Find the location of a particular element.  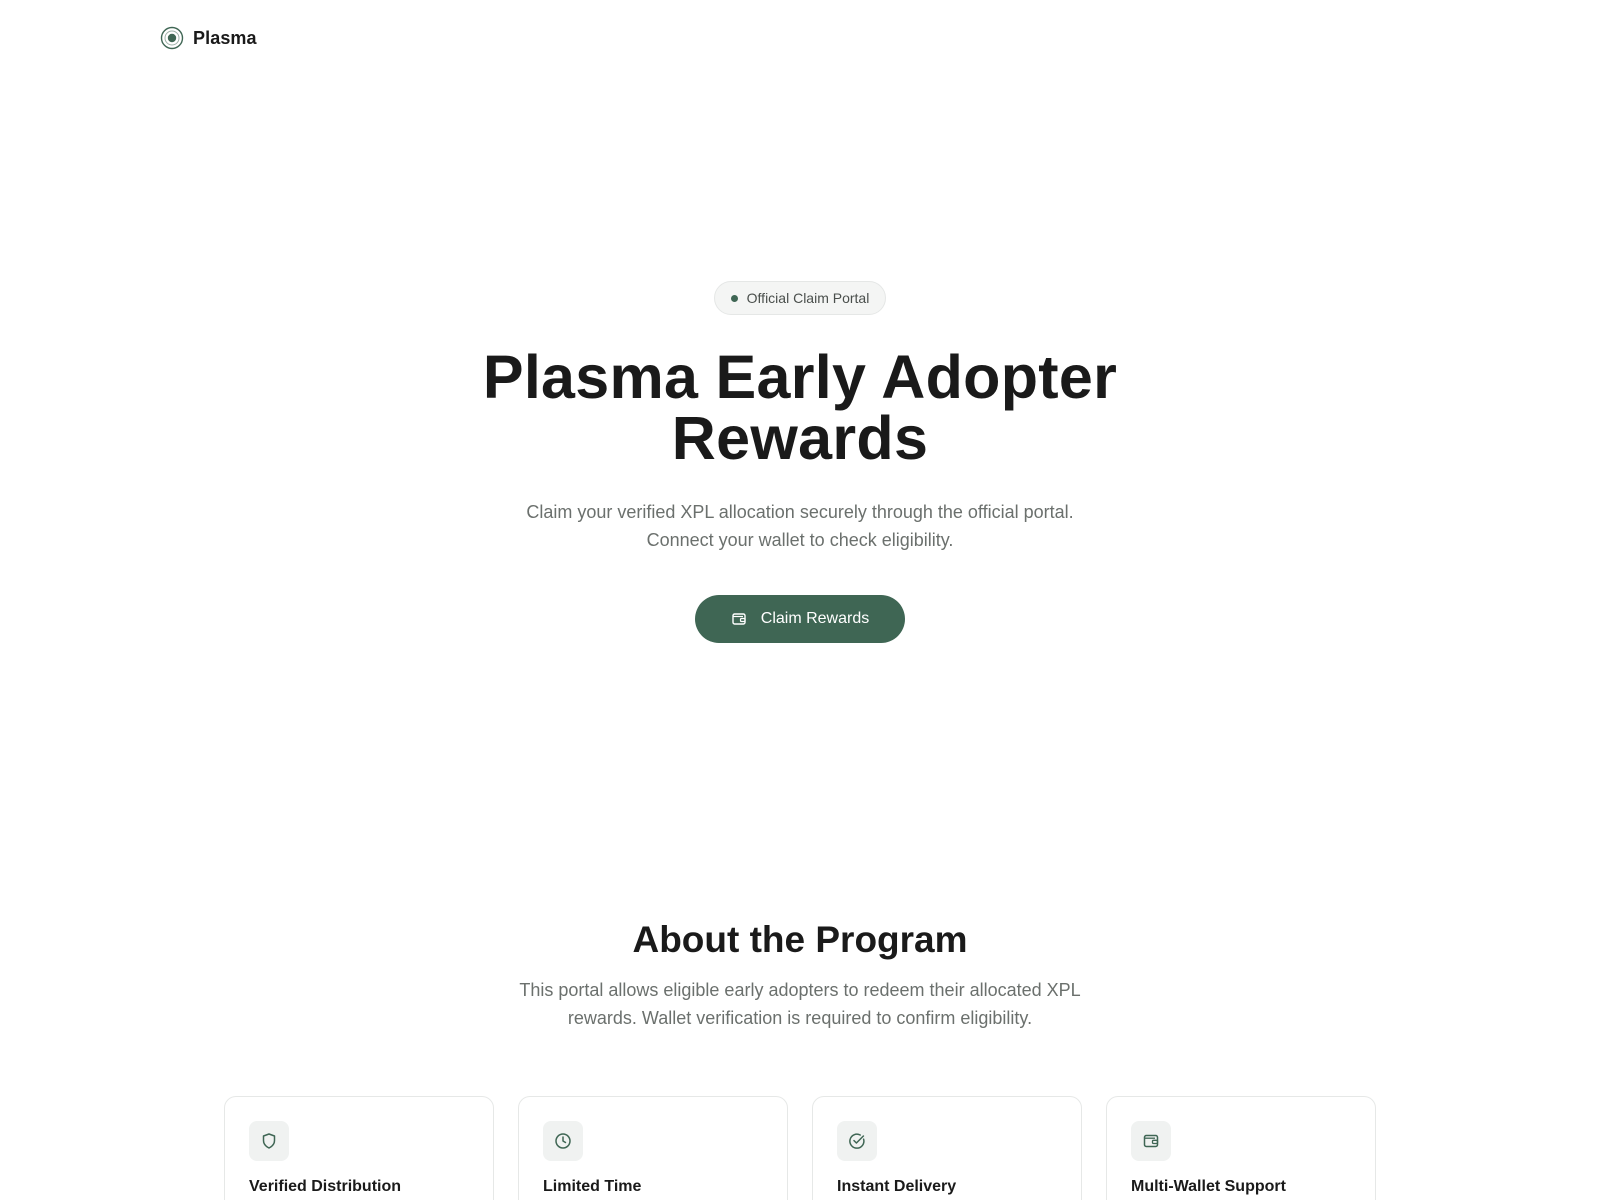

feature-card-instant-delivery: Instant Delivery is located at coordinates (947, 1148).